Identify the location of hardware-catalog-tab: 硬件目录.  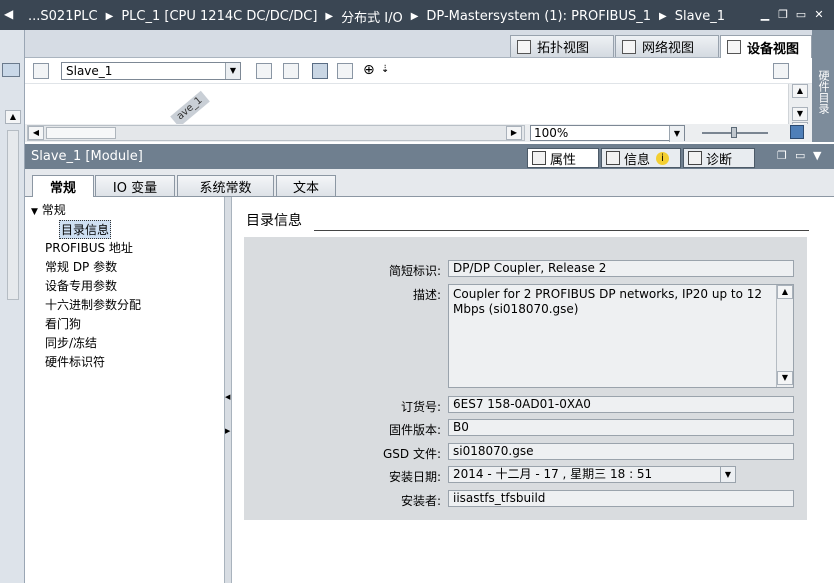
(823, 86).